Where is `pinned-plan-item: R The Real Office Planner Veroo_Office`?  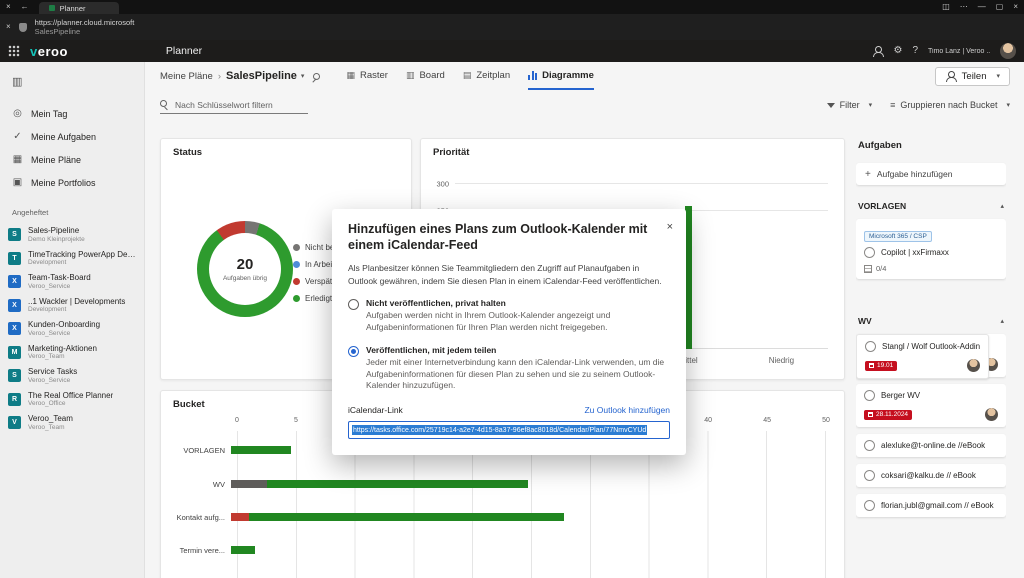
pinned-plan-item: R The Real Office Planner Veroo_Office is located at coordinates (72, 400).